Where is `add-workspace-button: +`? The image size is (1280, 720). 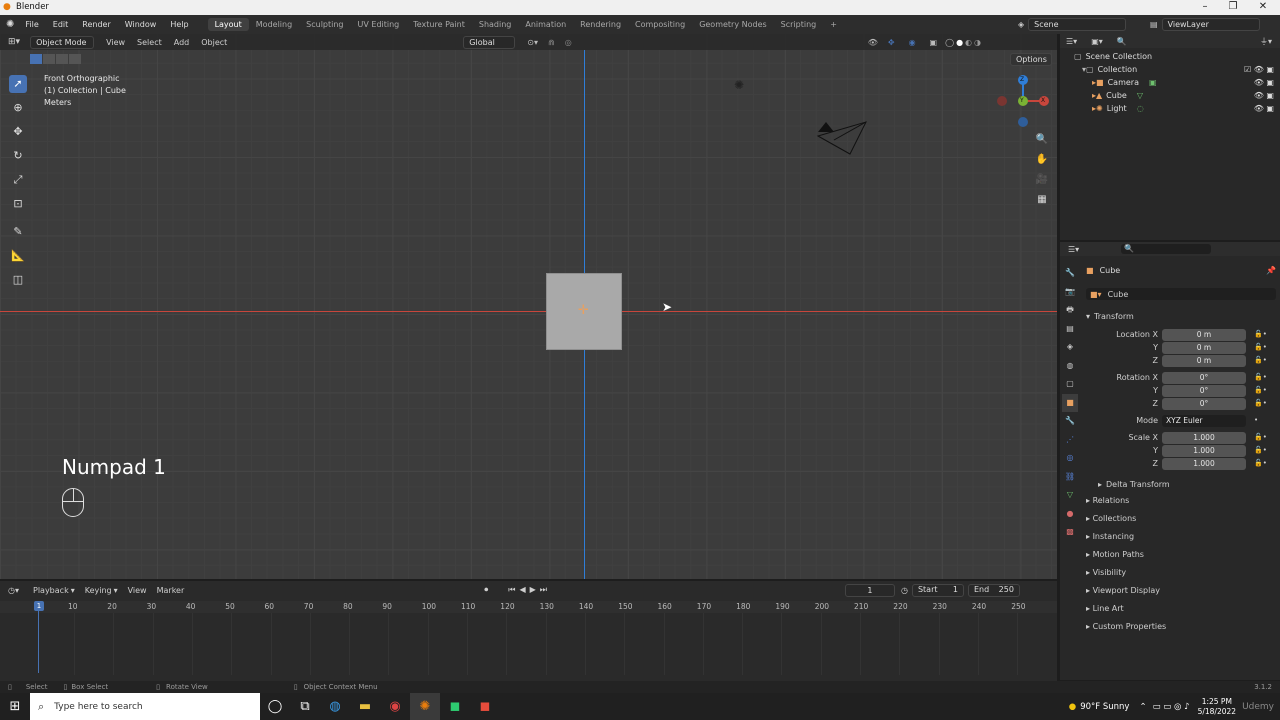
add-workspace-button: + is located at coordinates (833, 24).